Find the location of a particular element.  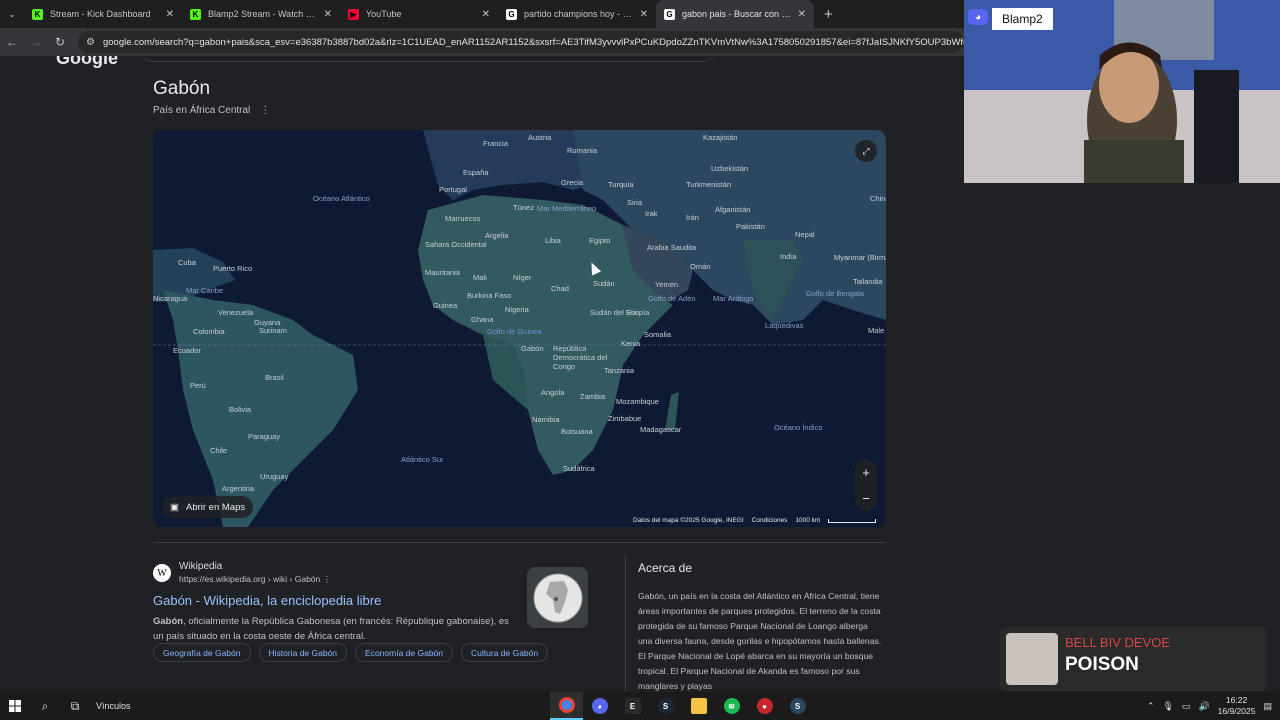

map-place-label: China is located at coordinates (878, 198).